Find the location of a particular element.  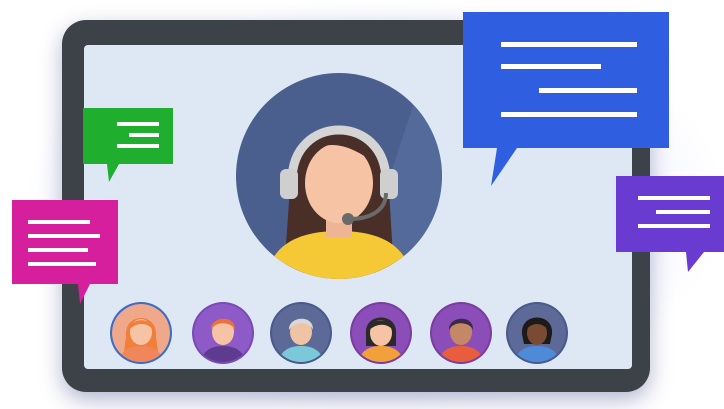

chat-bubble-magenta is located at coordinates (66, 253).